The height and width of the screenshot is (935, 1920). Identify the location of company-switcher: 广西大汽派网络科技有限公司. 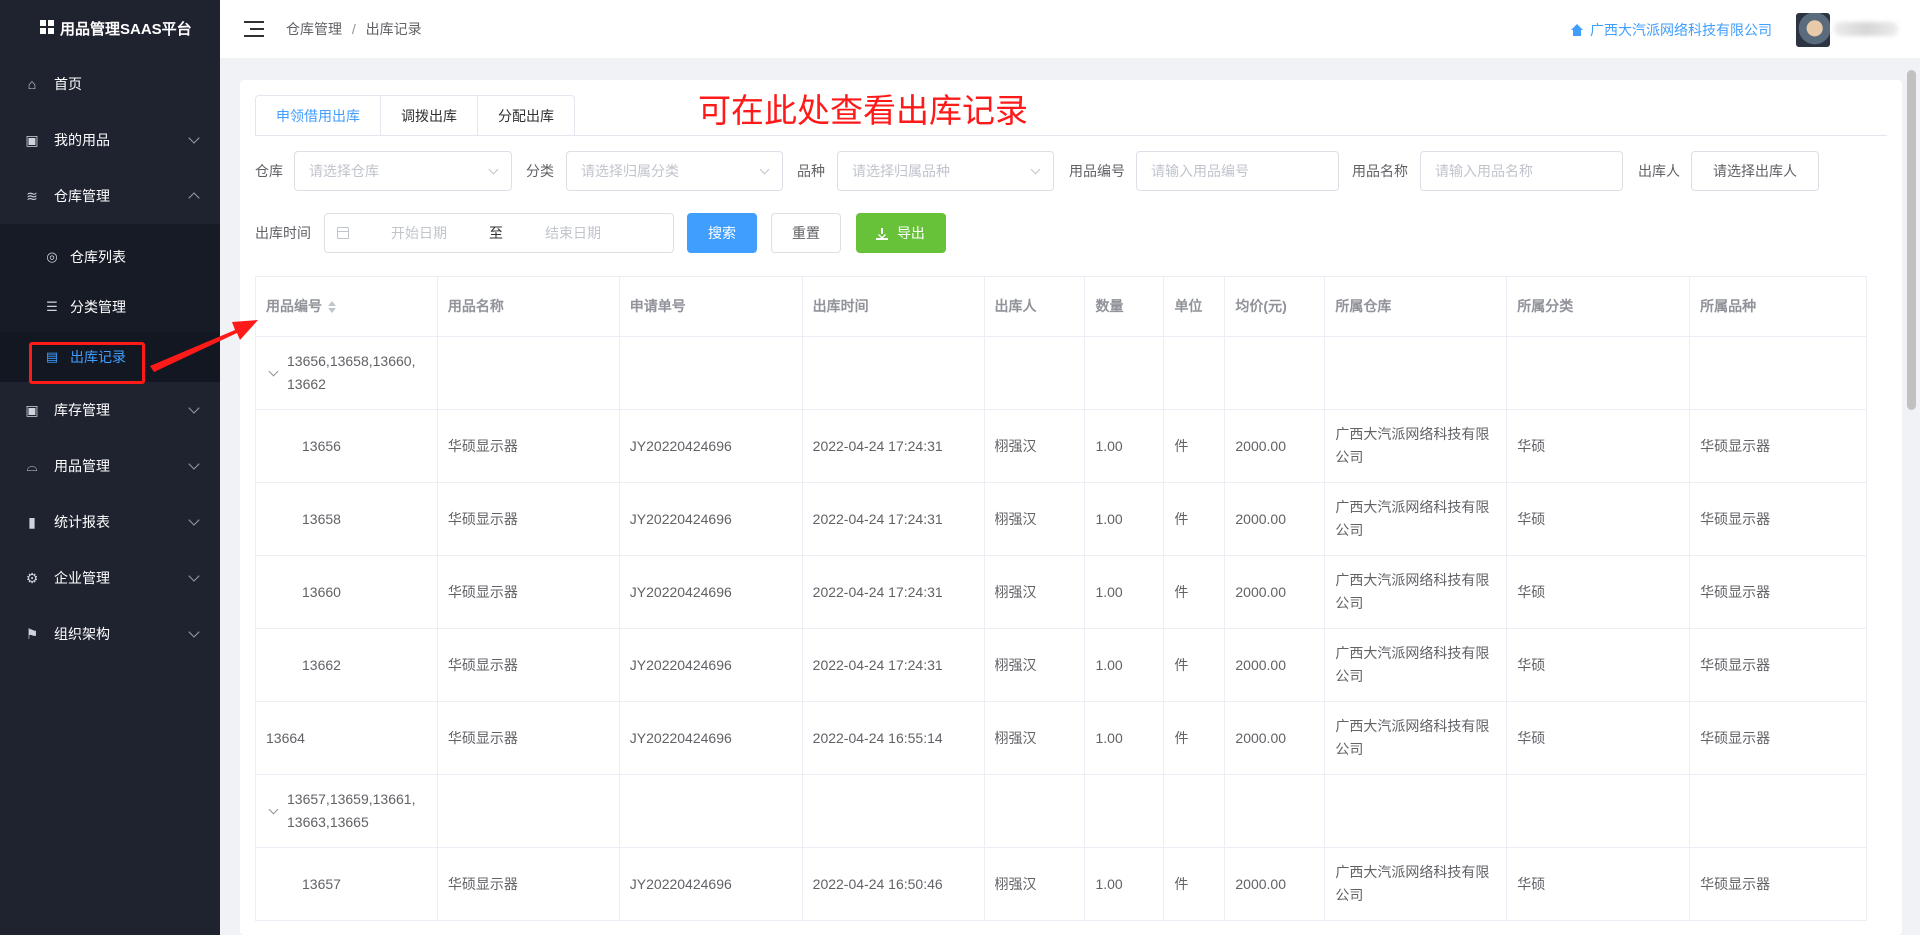
(1671, 30).